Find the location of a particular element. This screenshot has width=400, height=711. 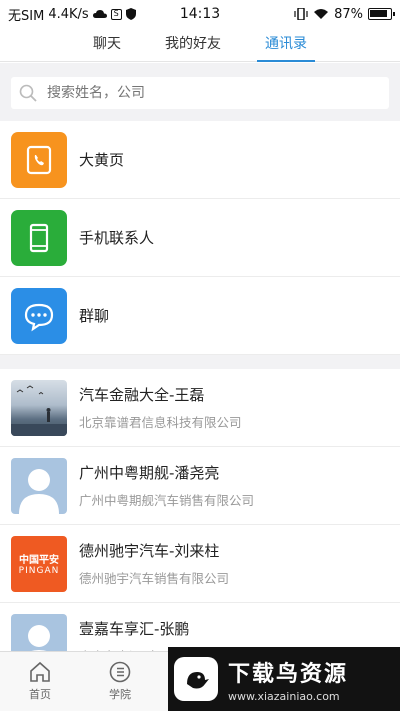

search-area is located at coordinates (200, 92).